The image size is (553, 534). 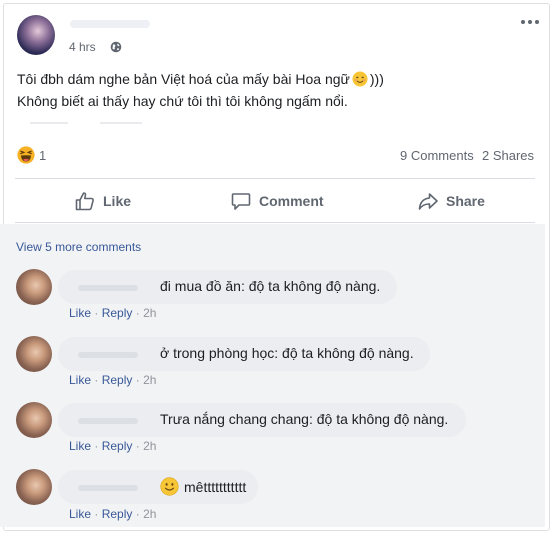 I want to click on author-avatar, so click(x=36, y=35).